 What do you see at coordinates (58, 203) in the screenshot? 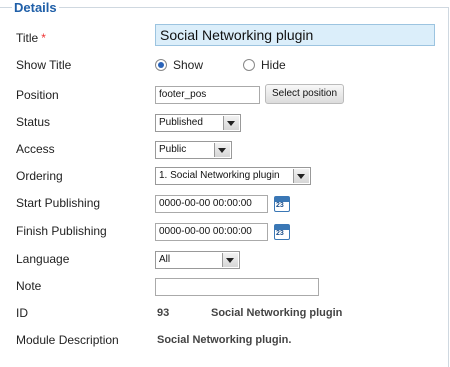
I see `start-publishing-label: Start Publishing` at bounding box center [58, 203].